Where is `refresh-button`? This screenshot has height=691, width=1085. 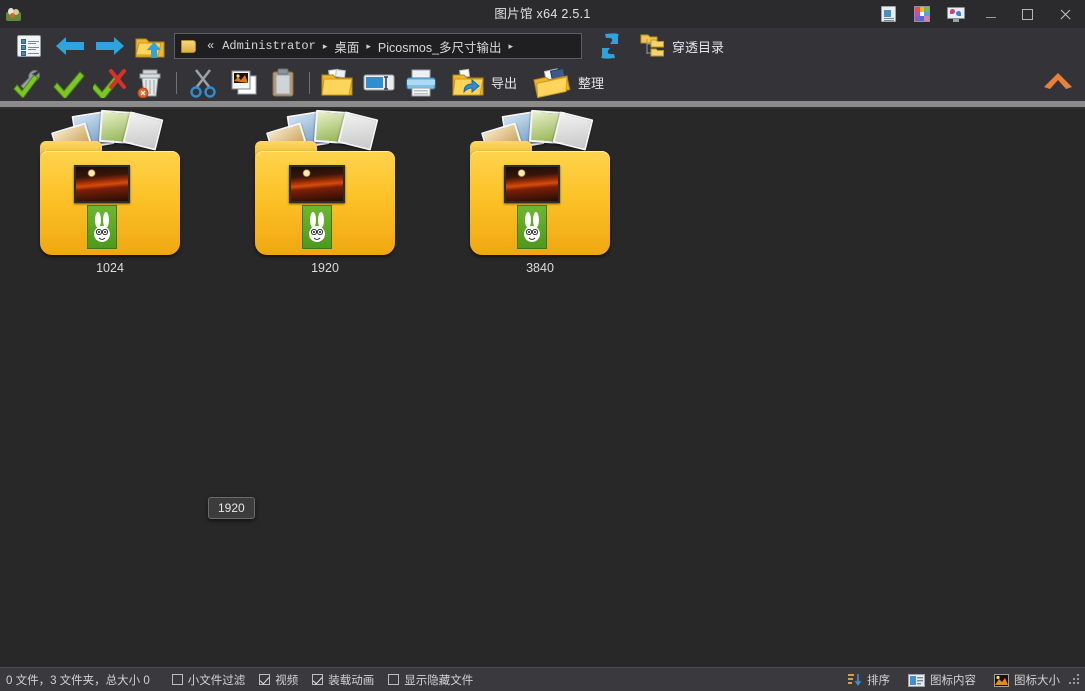
refresh-button is located at coordinates (610, 46).